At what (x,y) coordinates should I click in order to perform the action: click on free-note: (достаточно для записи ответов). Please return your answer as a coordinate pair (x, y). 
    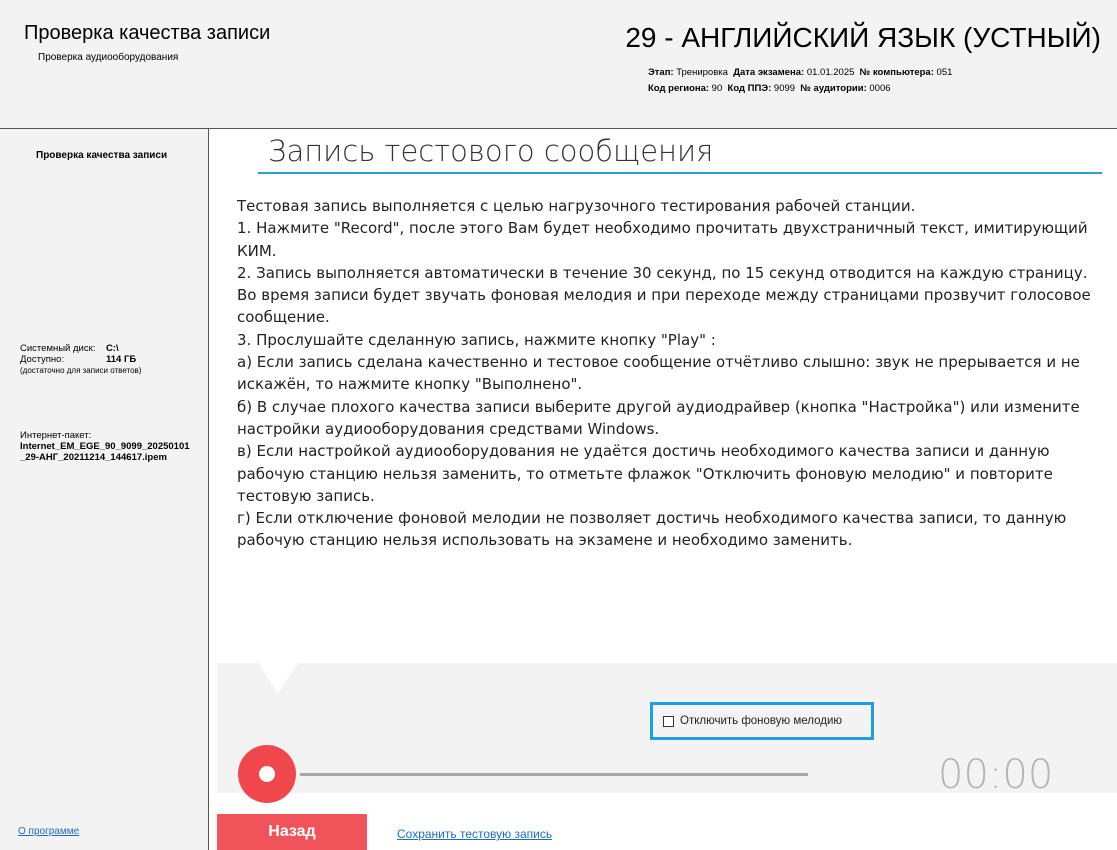
    Looking at the image, I should click on (81, 370).